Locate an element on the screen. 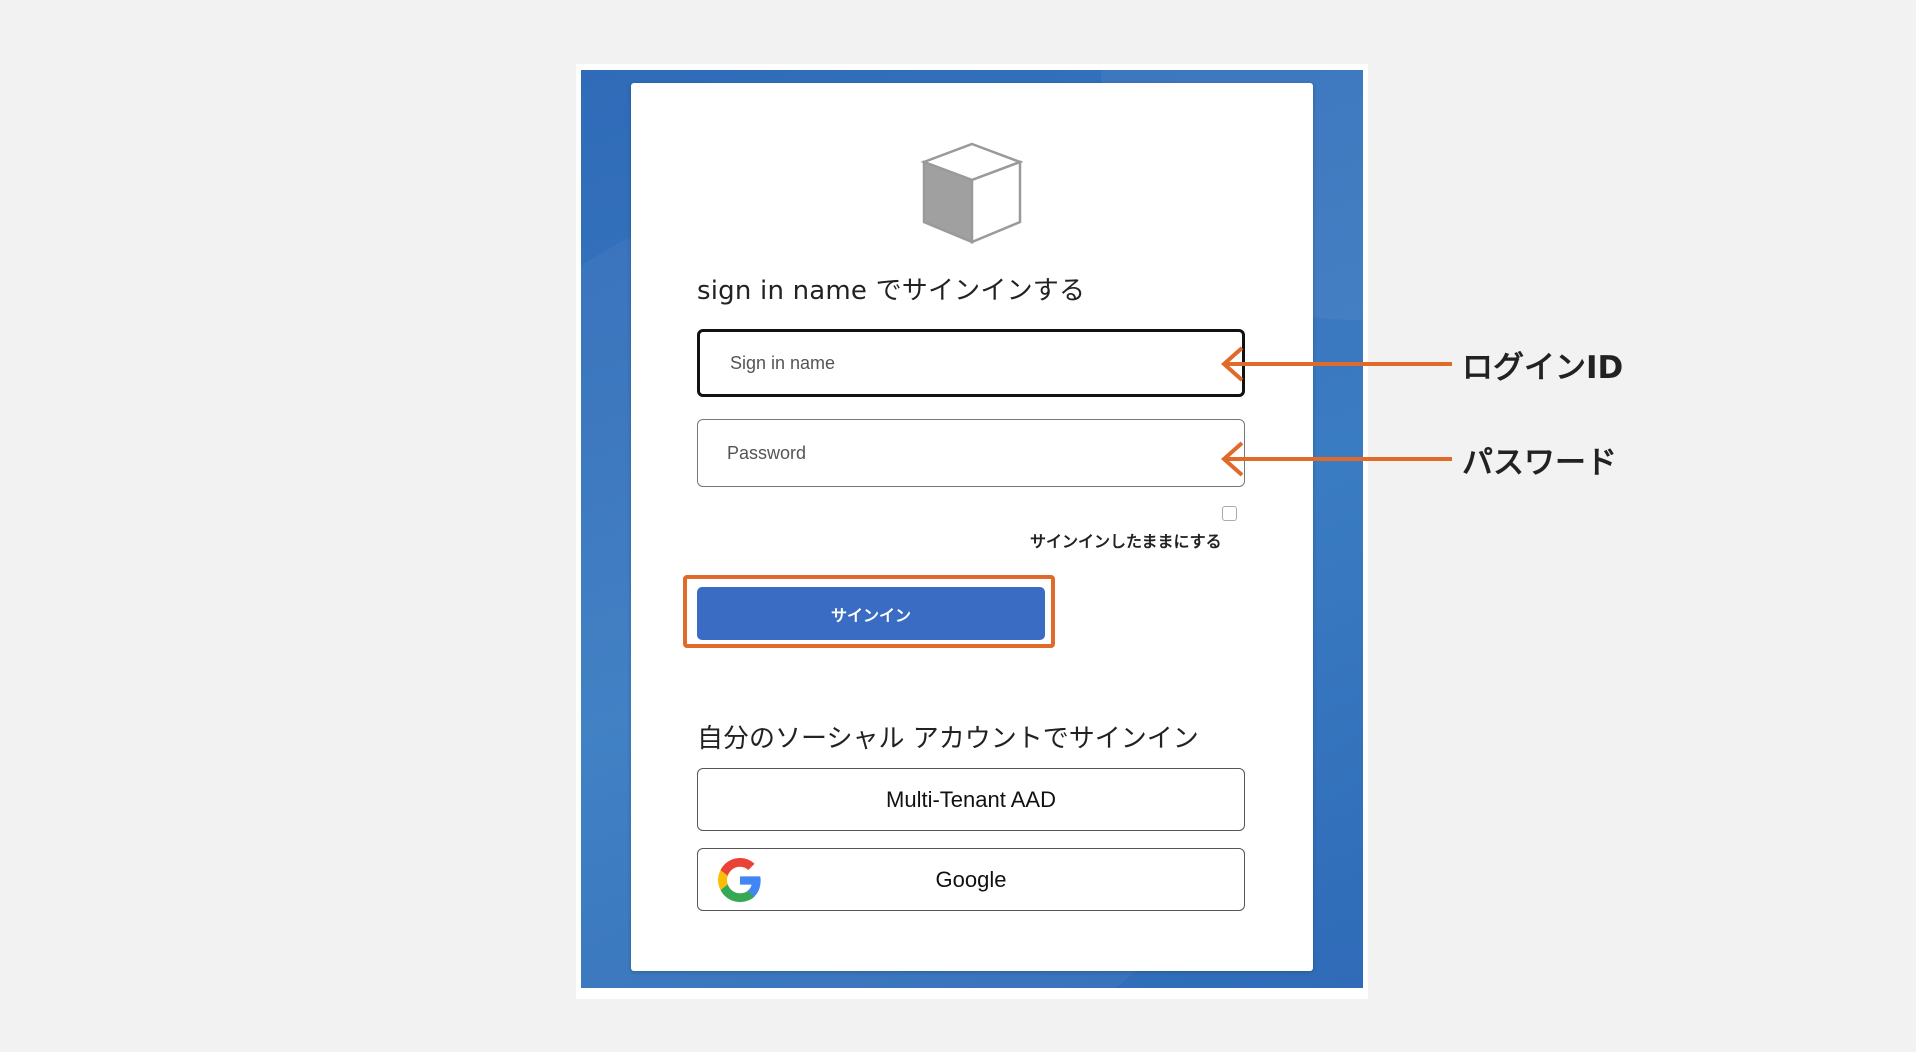 This screenshot has height=1052, width=1916. keep-signed-in-label: サインインしたままにする is located at coordinates (1126, 541).